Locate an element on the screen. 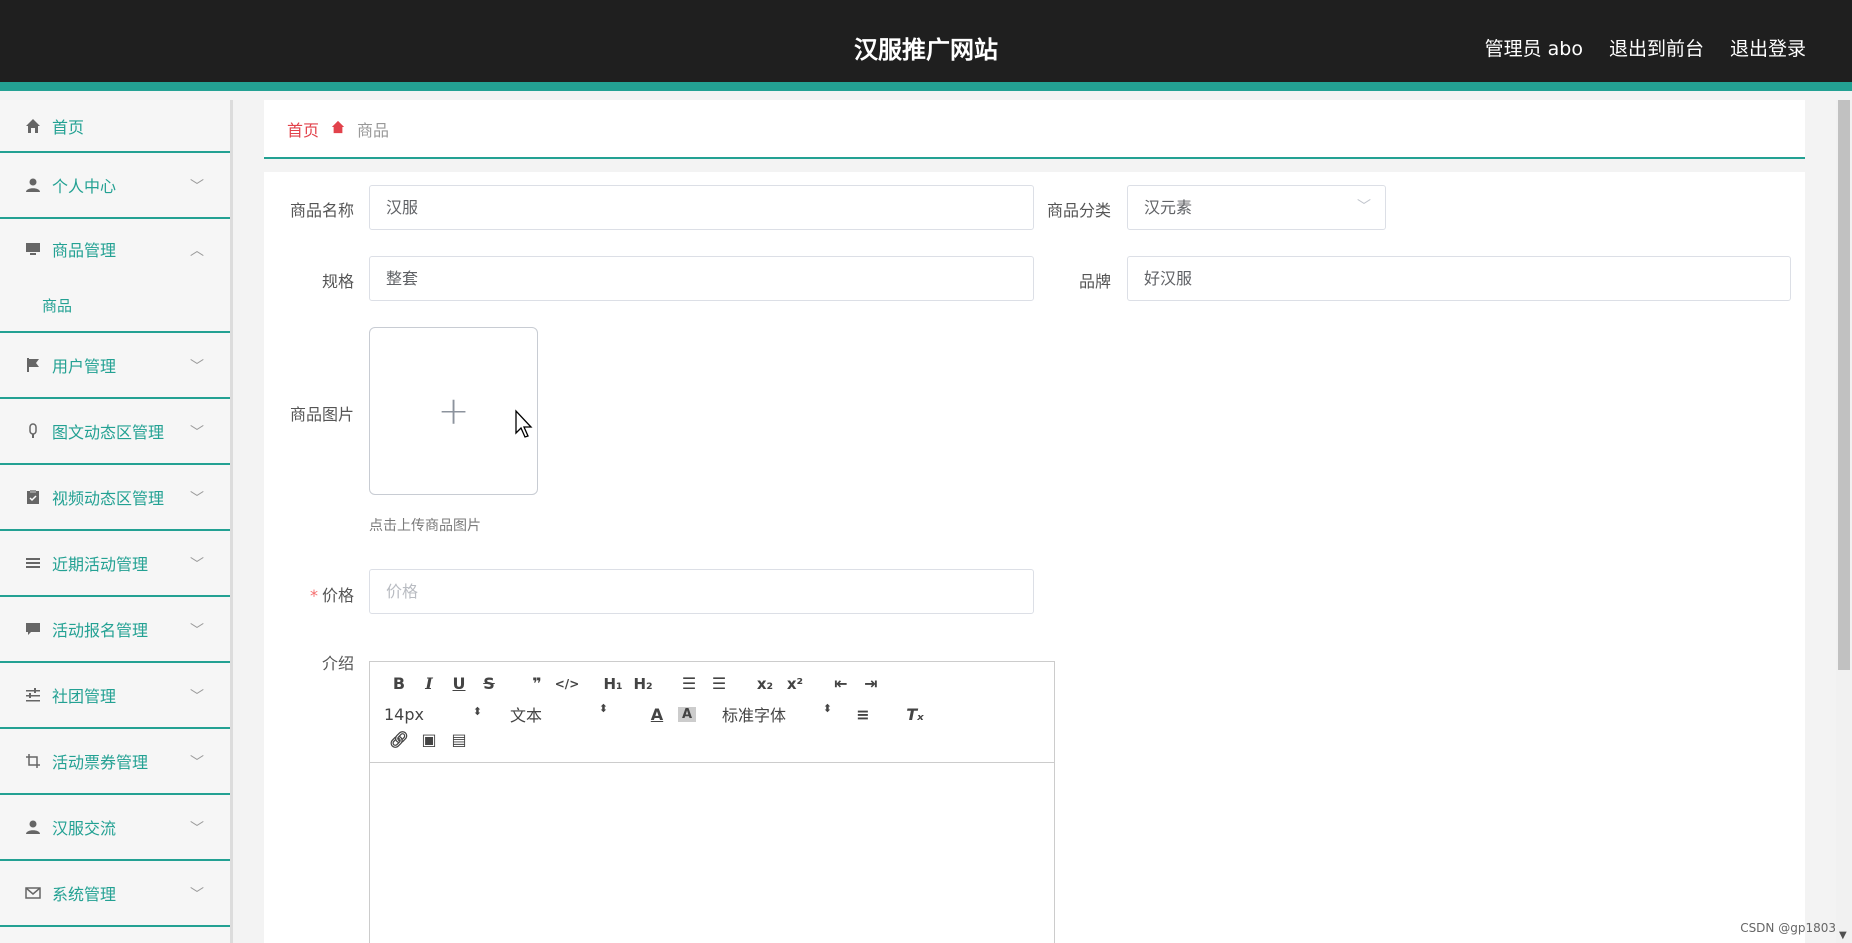 The image size is (1852, 943). watermark: CSDN @gp1803 is located at coordinates (1788, 928).